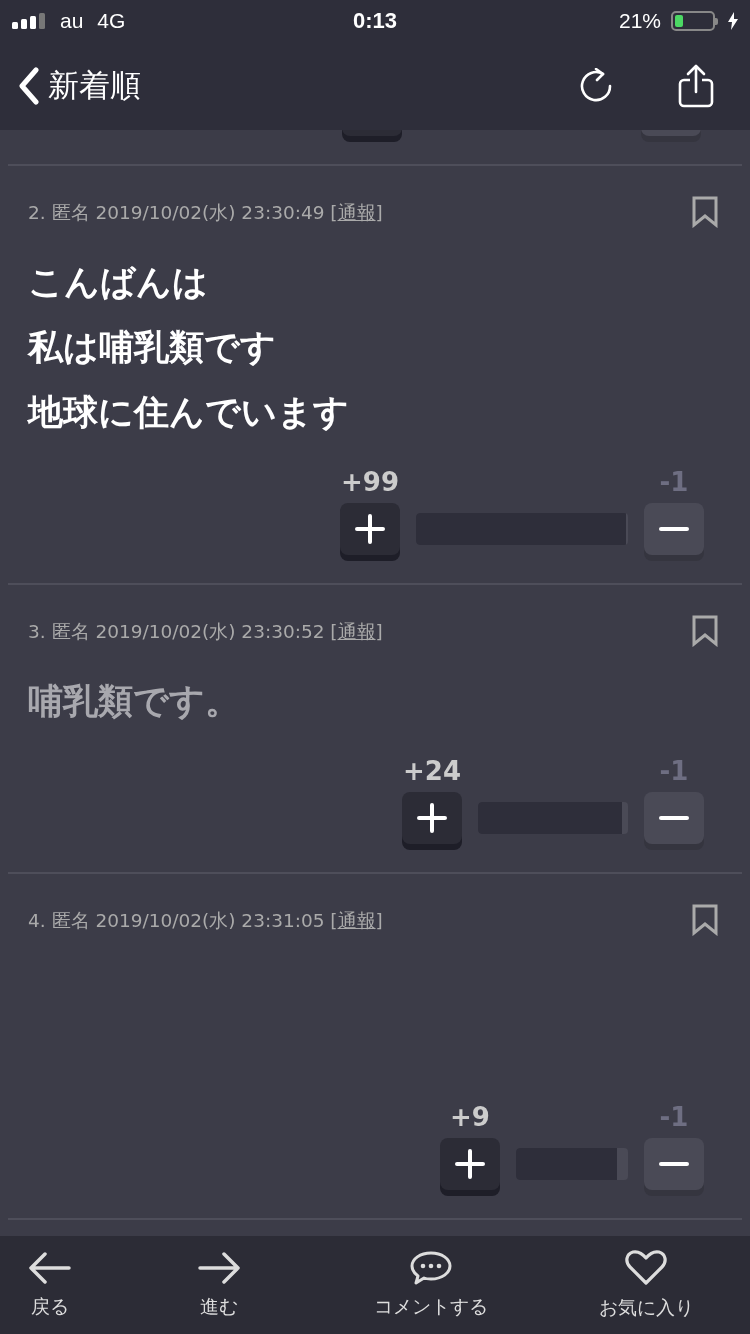 This screenshot has height=1334, width=750. I want to click on comment-text: 地球に住んでいます, so click(189, 412).